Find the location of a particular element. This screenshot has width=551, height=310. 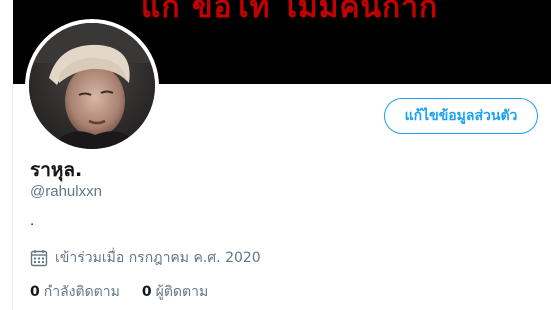

following-link: 0 กำลังติดตาม is located at coordinates (75, 292).